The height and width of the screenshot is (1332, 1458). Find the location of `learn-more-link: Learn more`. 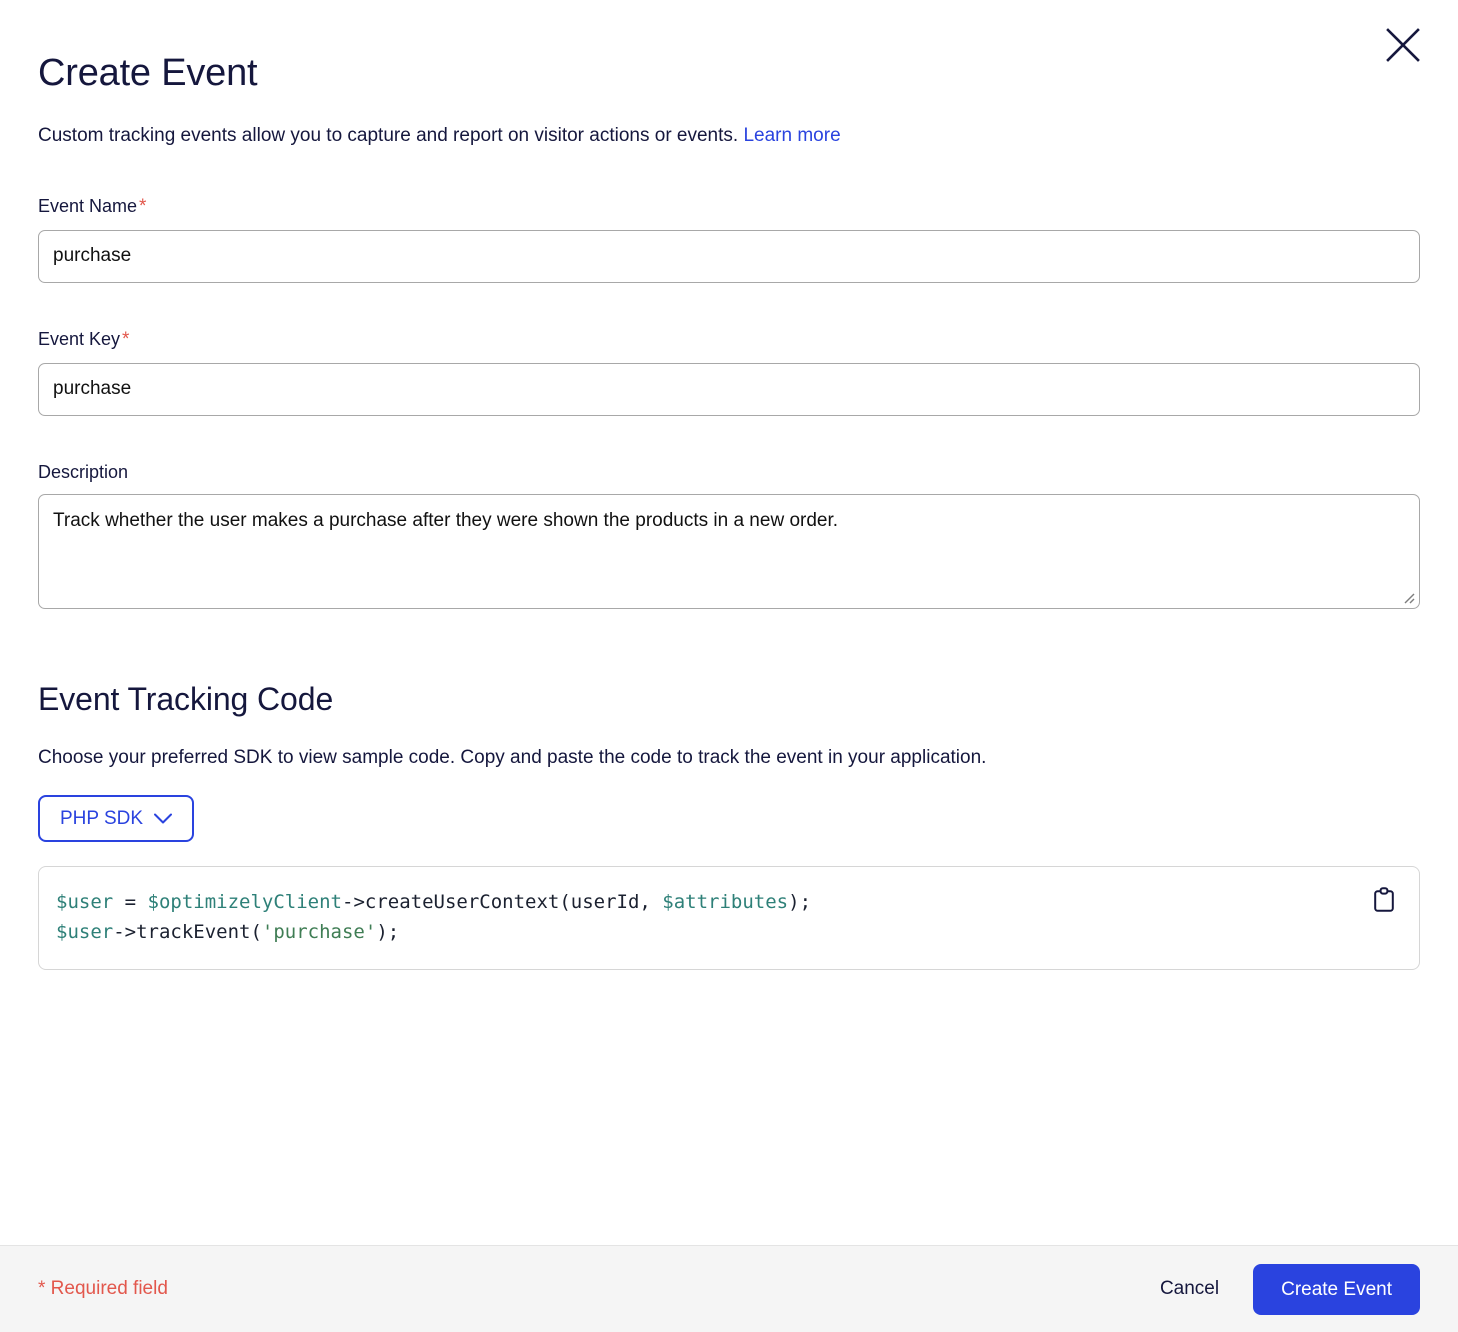

learn-more-link: Learn more is located at coordinates (791, 135).